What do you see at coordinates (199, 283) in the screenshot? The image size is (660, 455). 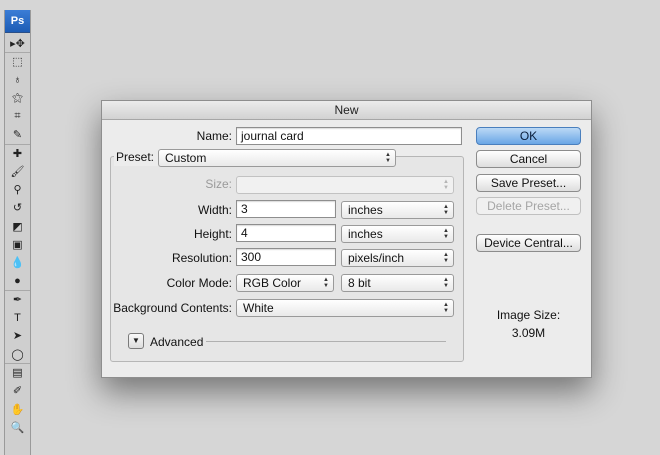 I see `color-mode-label: Color Mode:` at bounding box center [199, 283].